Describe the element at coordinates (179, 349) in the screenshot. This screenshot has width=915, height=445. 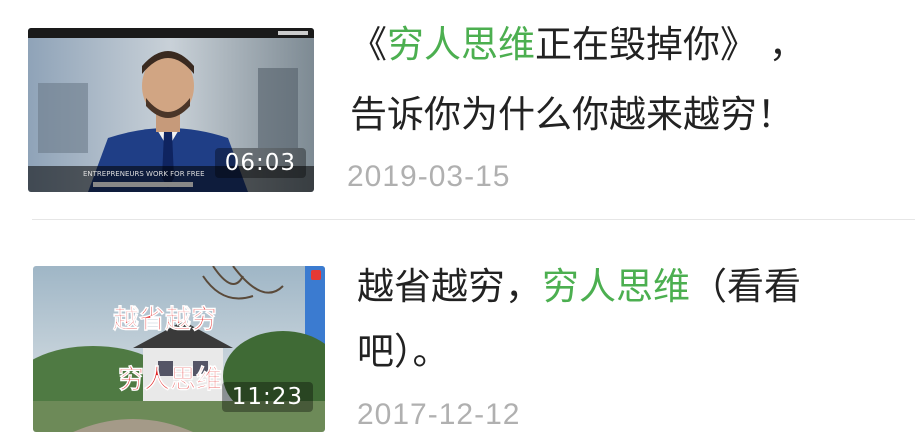
I see `video-thumbnail-2: 越省越穷 穷人思维 11:23` at that location.